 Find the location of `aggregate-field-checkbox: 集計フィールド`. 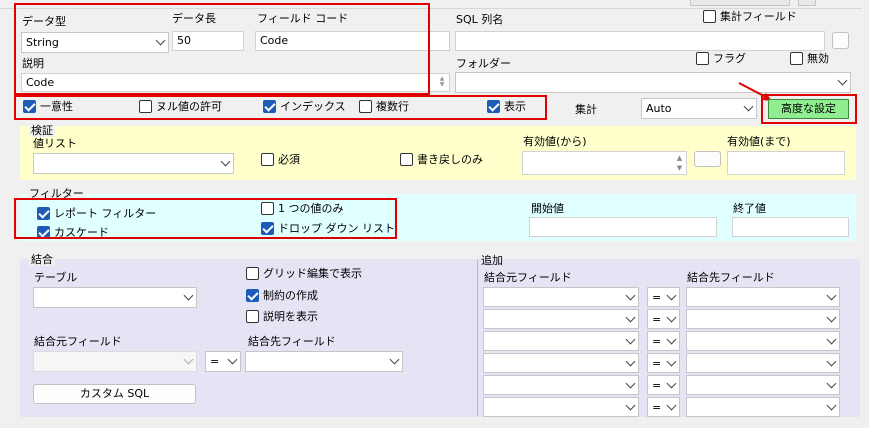

aggregate-field-checkbox: 集計フィールド is located at coordinates (750, 16).